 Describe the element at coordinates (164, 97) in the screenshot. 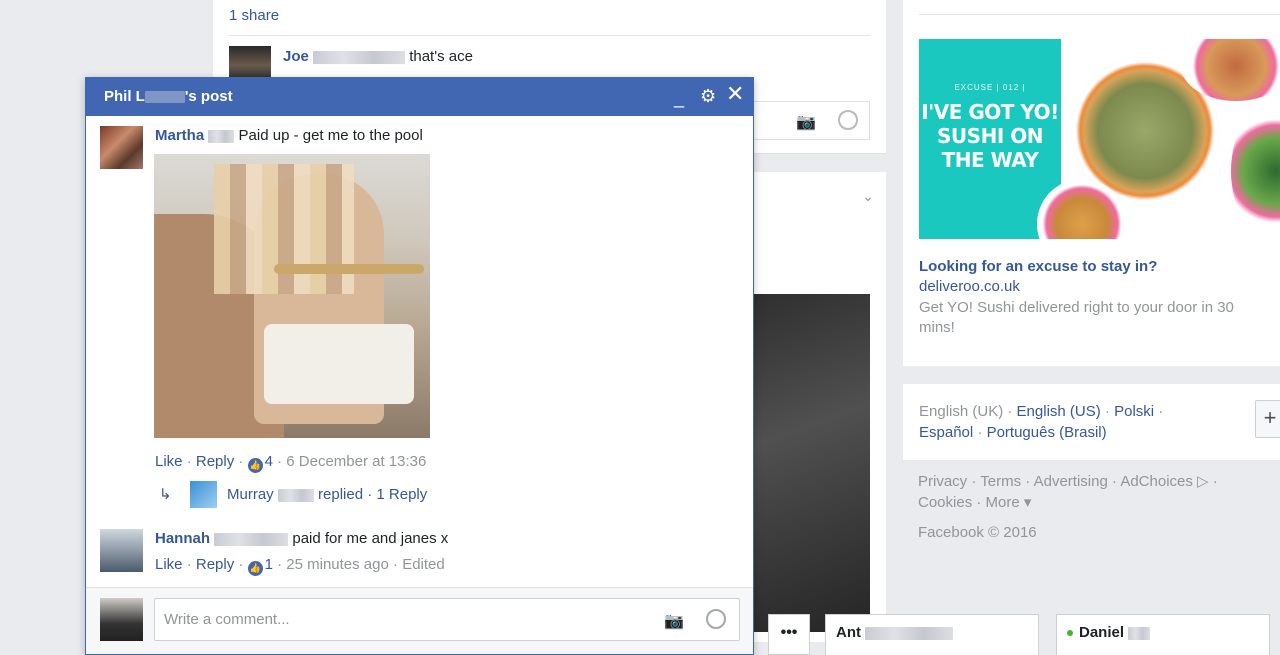

I see `redacted-name` at that location.